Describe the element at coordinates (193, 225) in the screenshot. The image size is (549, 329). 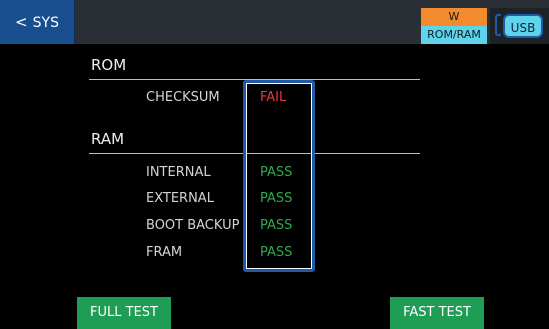
I see `boot-backup-label: BOOT BACKUP` at that location.